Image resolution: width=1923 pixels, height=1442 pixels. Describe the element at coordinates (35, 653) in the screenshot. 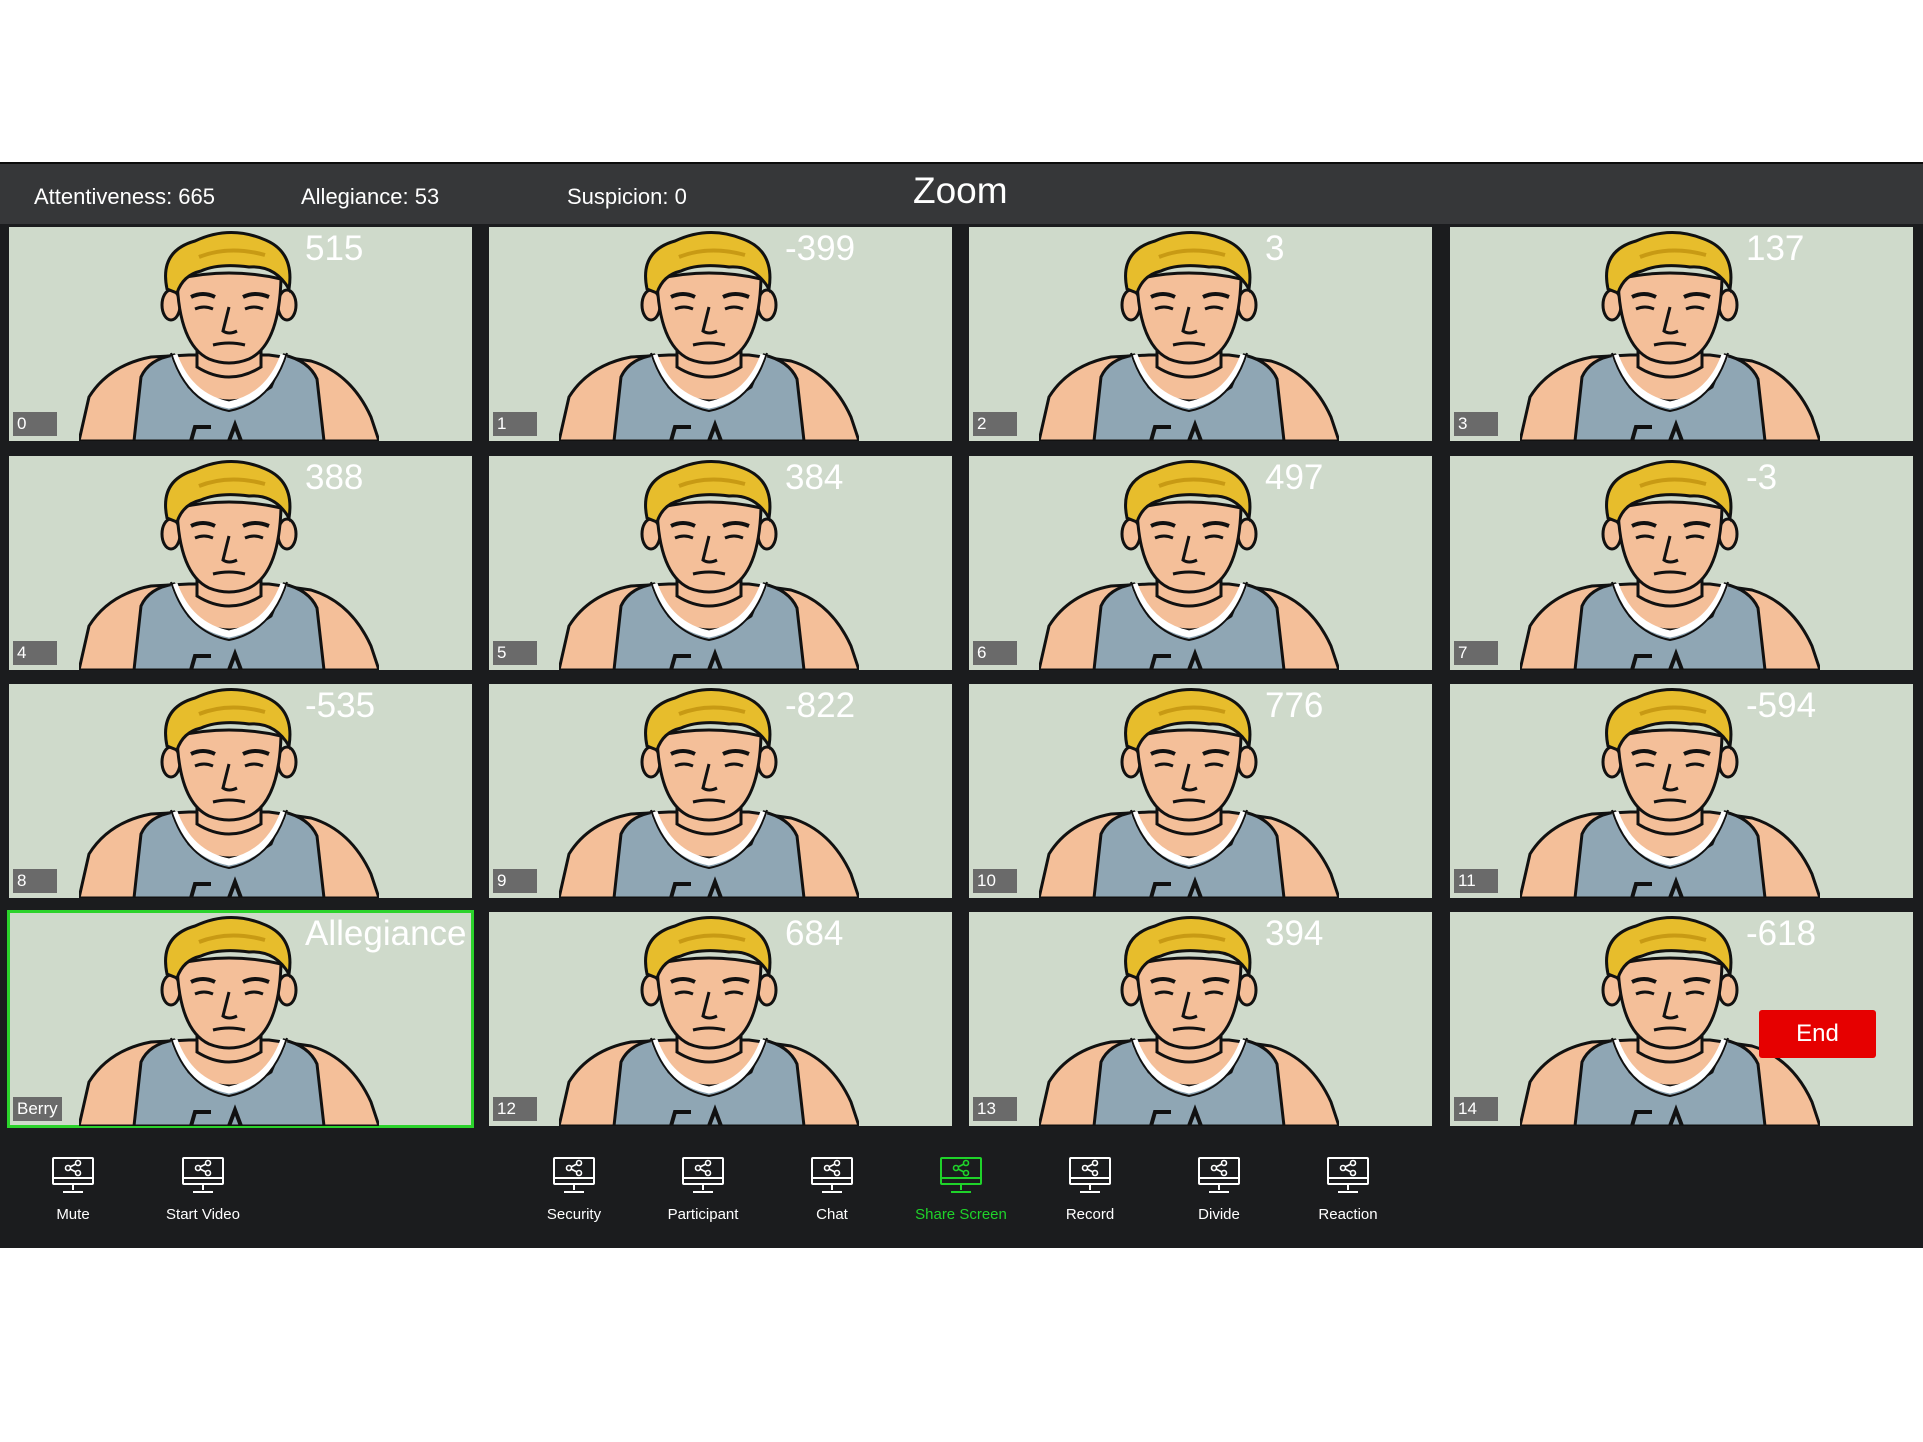

I see `participant-name-label: 4` at that location.